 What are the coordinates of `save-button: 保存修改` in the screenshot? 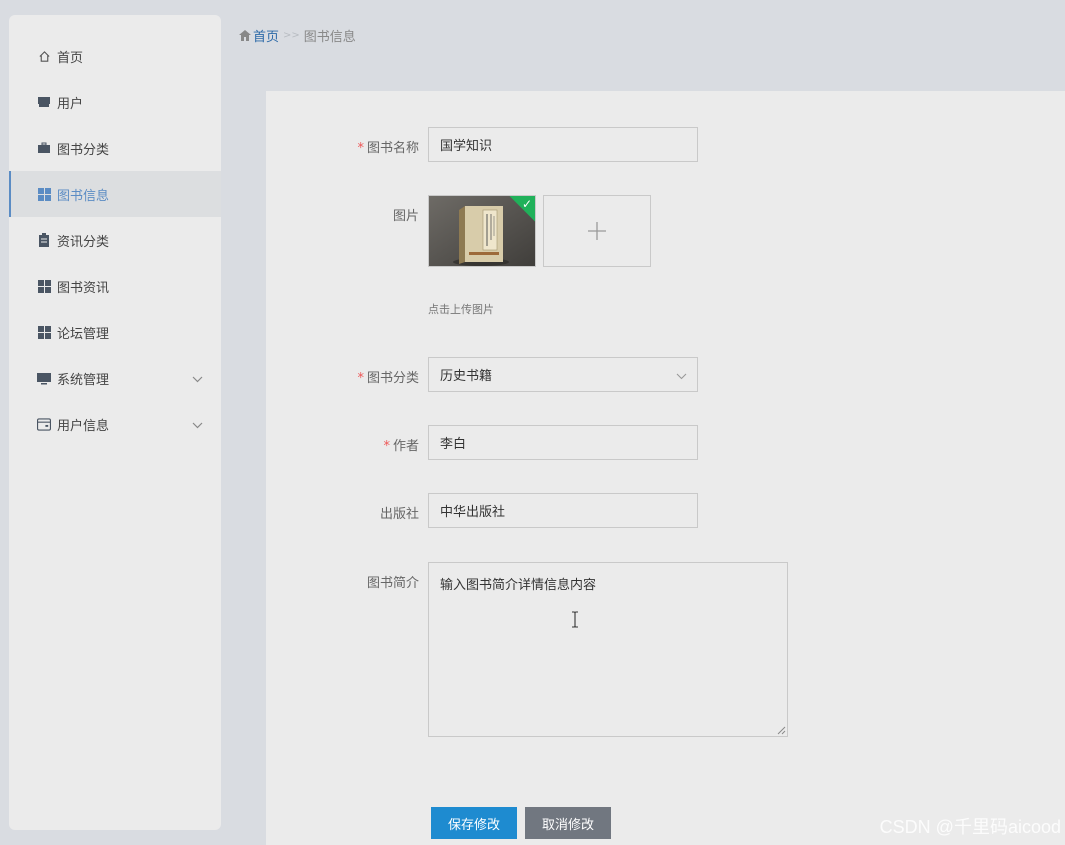 It's located at (474, 823).